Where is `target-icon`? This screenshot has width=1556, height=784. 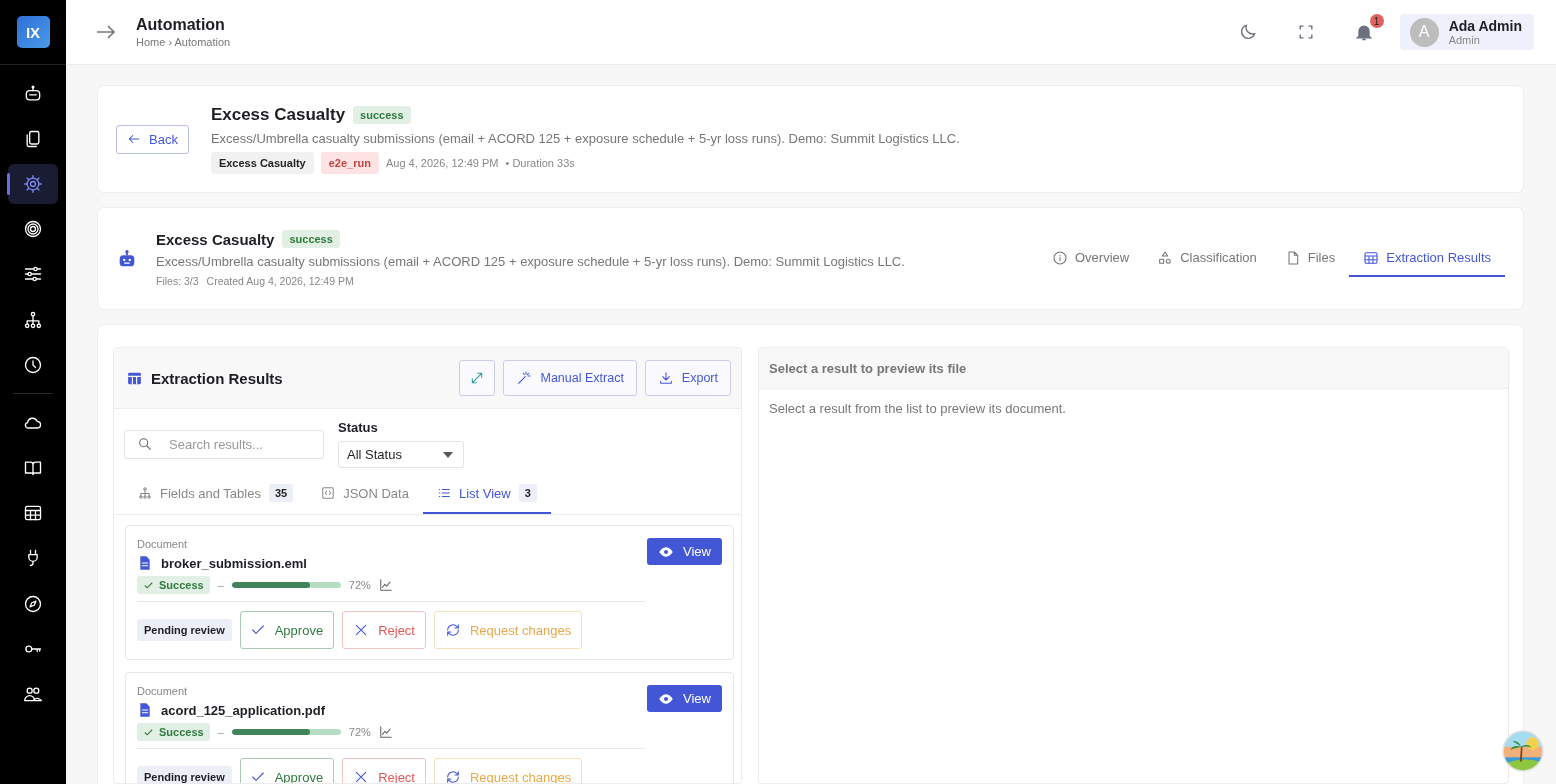 target-icon is located at coordinates (33, 229).